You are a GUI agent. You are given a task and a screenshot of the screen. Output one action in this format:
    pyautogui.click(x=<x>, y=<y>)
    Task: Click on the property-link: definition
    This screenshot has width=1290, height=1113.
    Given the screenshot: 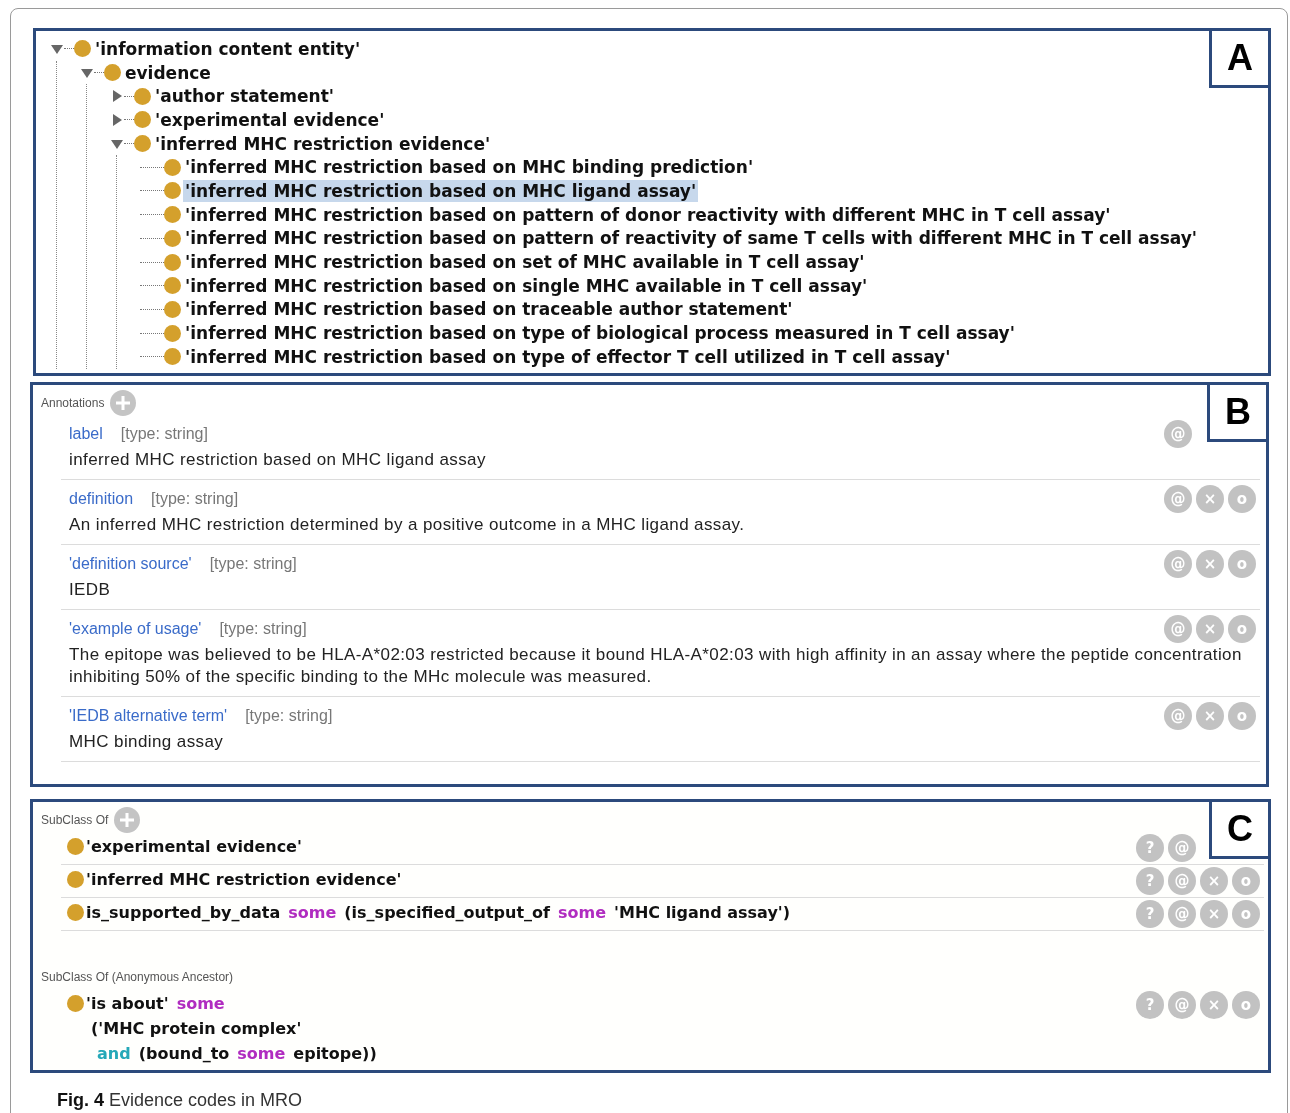 What is the action you would take?
    pyautogui.click(x=101, y=499)
    